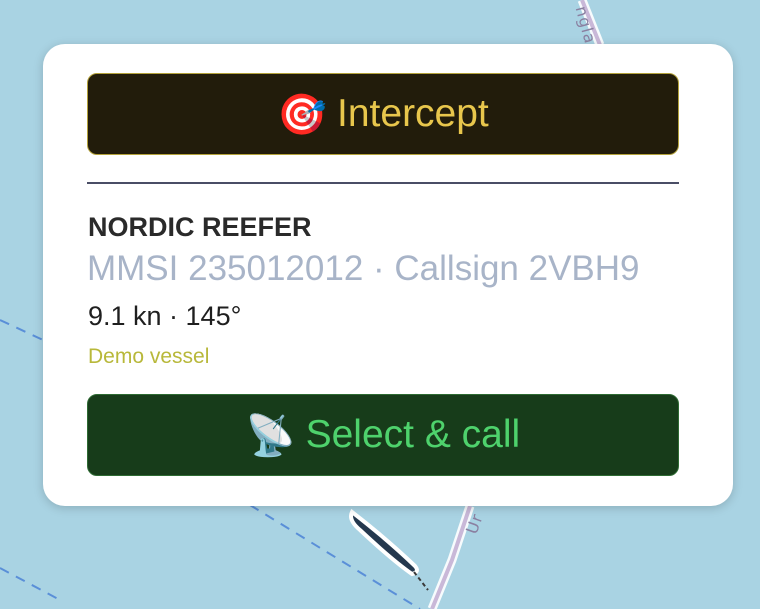  I want to click on vessel-name: NORDIC REEFER, so click(200, 227).